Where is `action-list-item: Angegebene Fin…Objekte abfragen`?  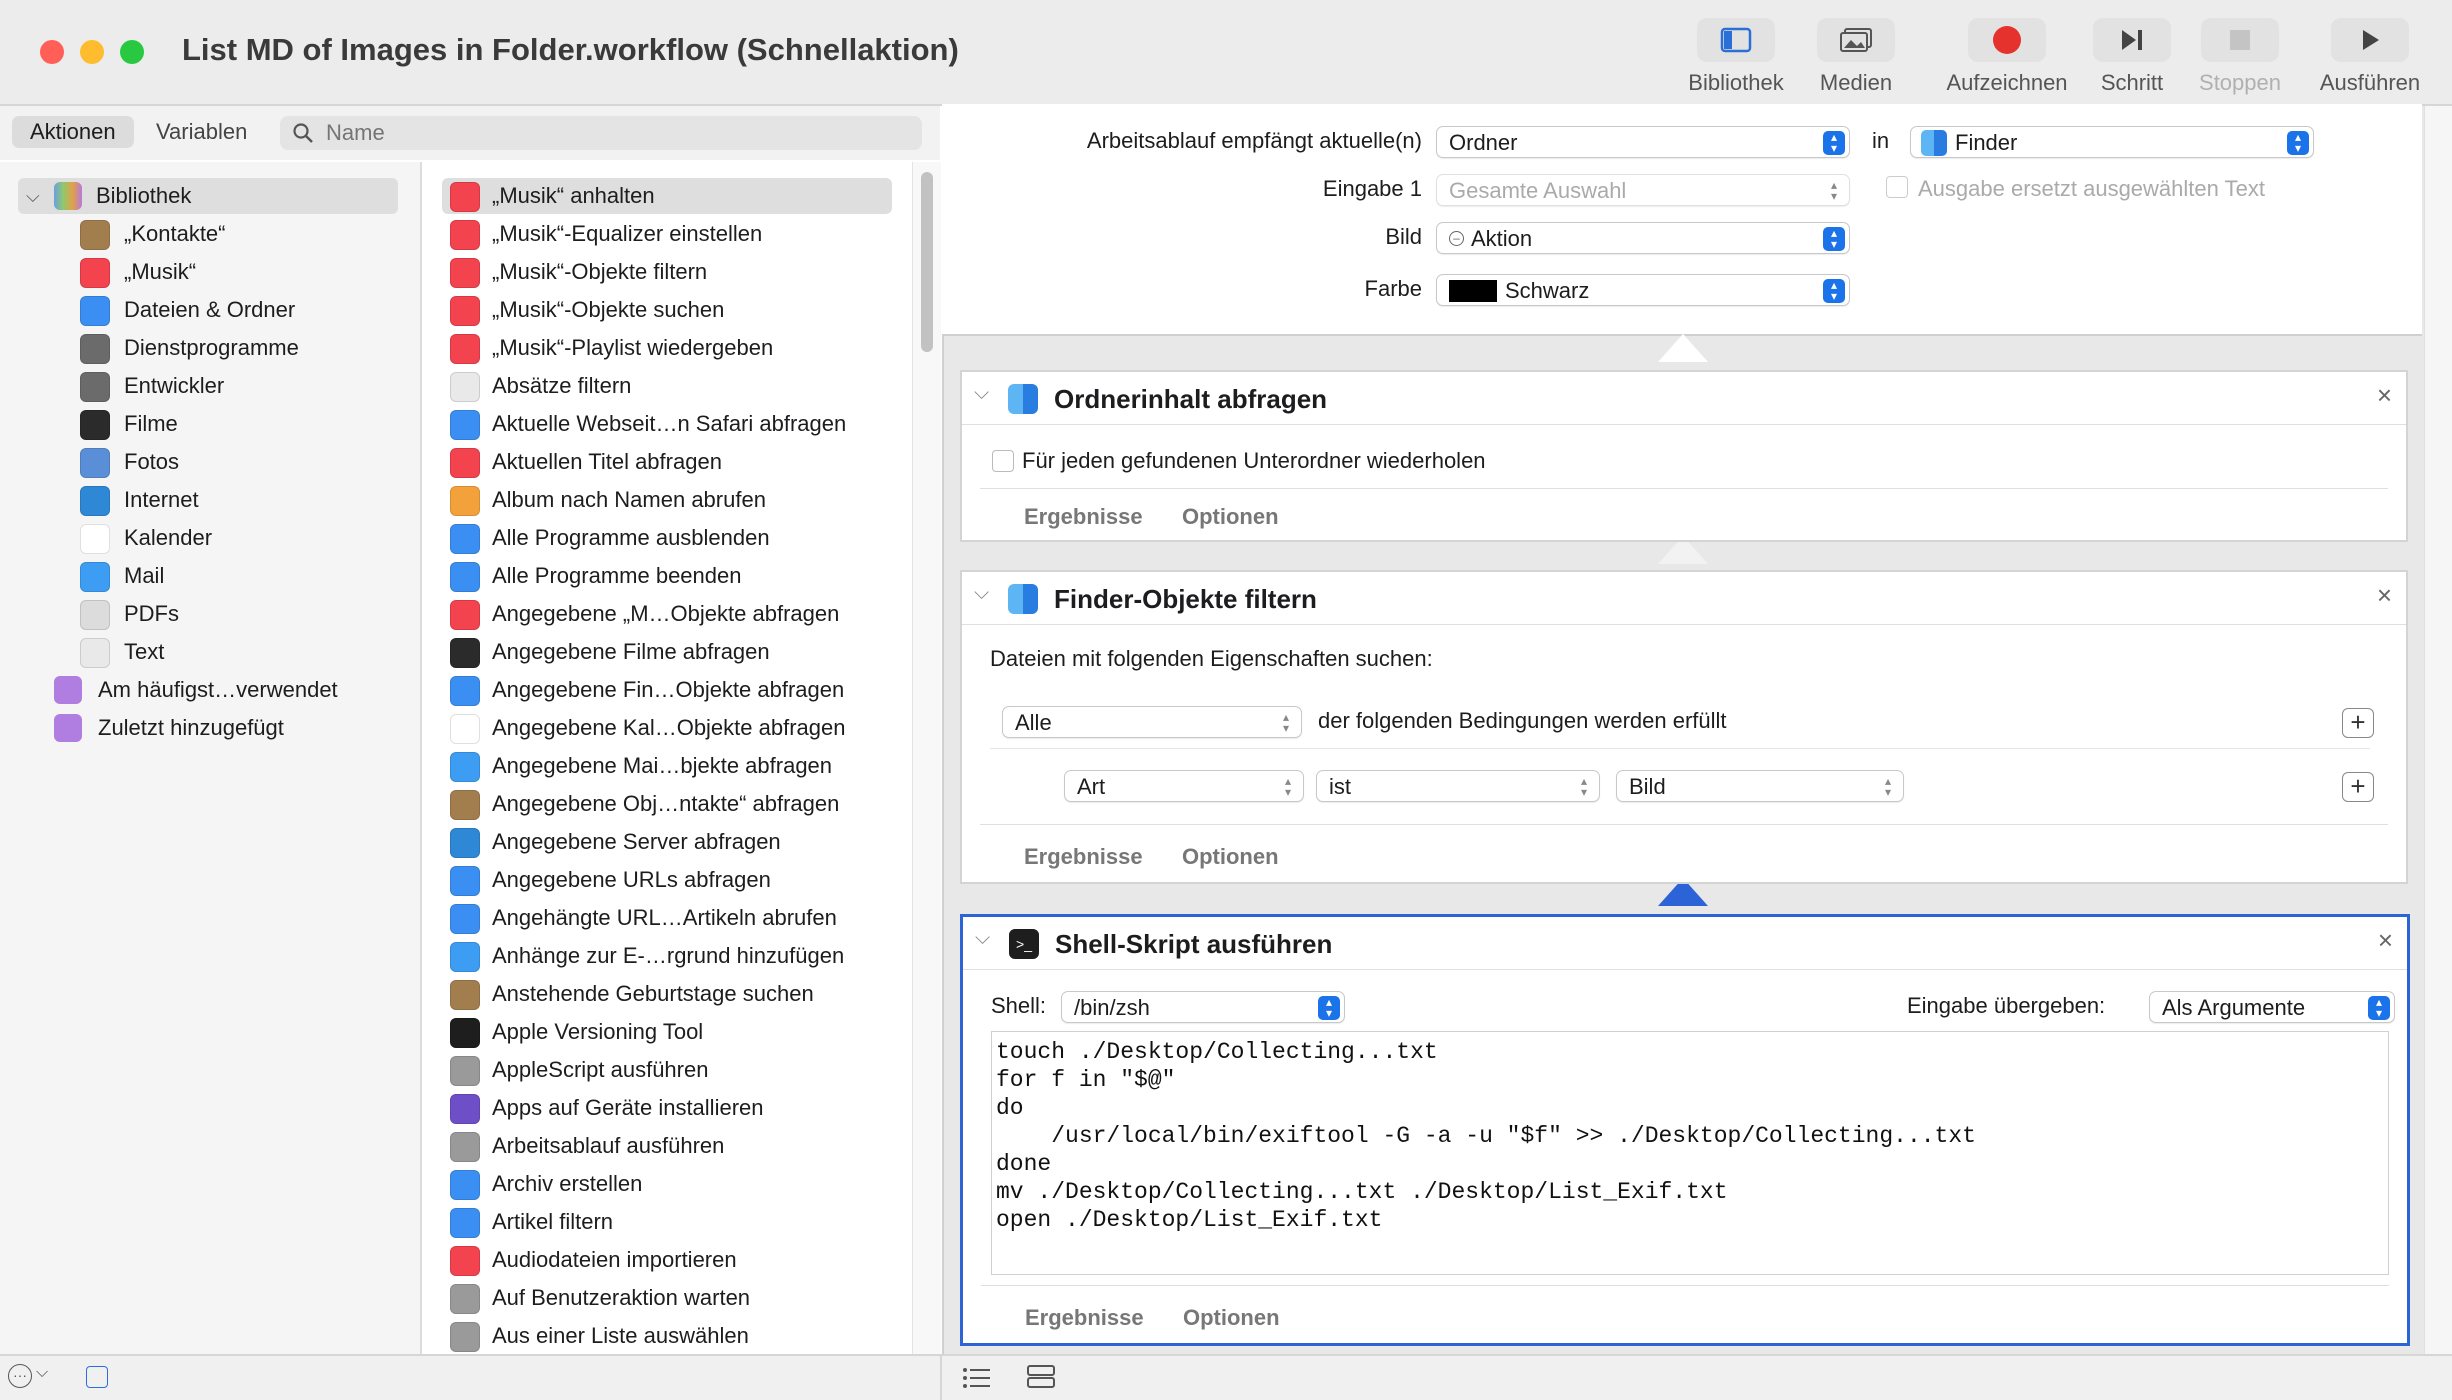
action-list-item: Angegebene Fin…Objekte abfragen is located at coordinates (667, 690).